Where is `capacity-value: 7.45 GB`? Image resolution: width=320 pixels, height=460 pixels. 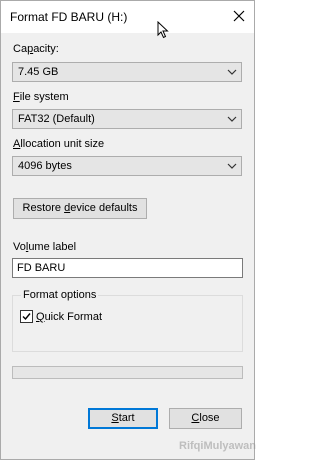
capacity-value: 7.45 GB is located at coordinates (38, 72).